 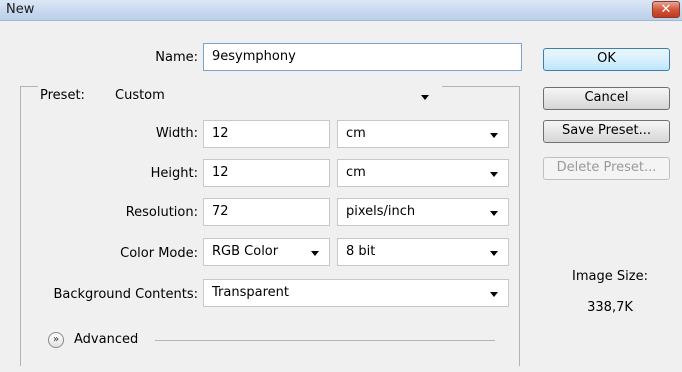 What do you see at coordinates (140, 95) in the screenshot?
I see `preset-value: Custom` at bounding box center [140, 95].